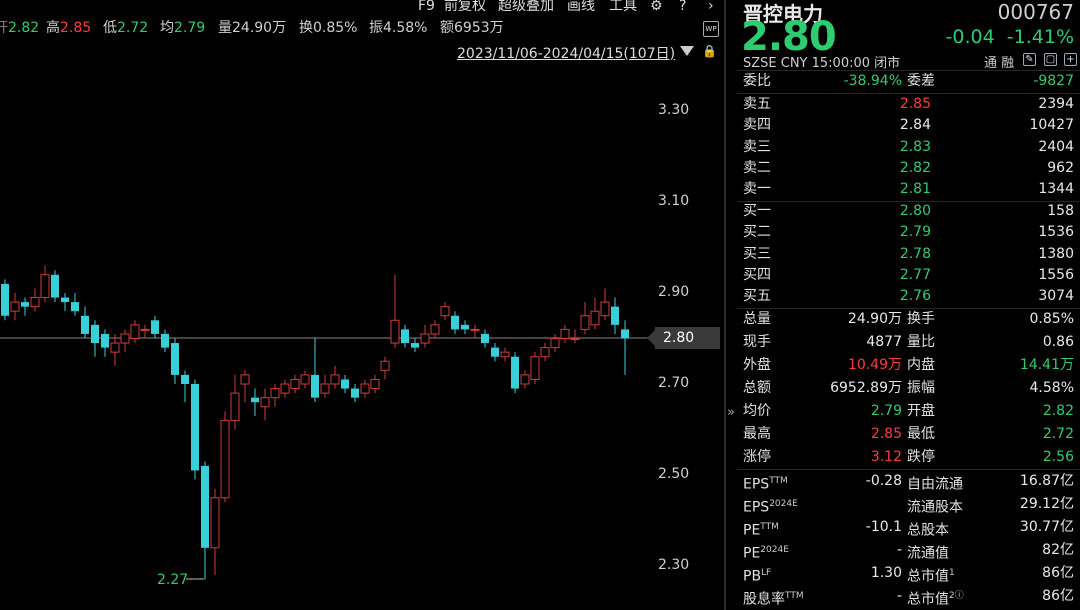  What do you see at coordinates (886, 573) in the screenshot?
I see `fund-value: 1.30` at bounding box center [886, 573].